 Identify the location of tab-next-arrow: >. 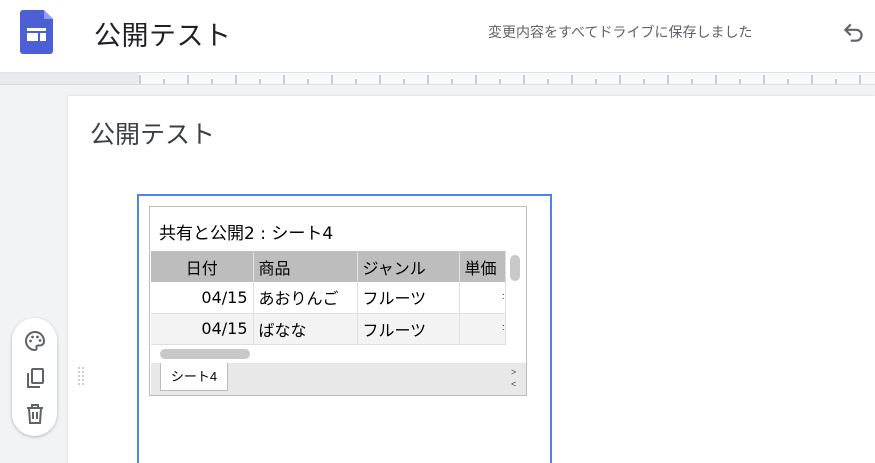
(513, 372).